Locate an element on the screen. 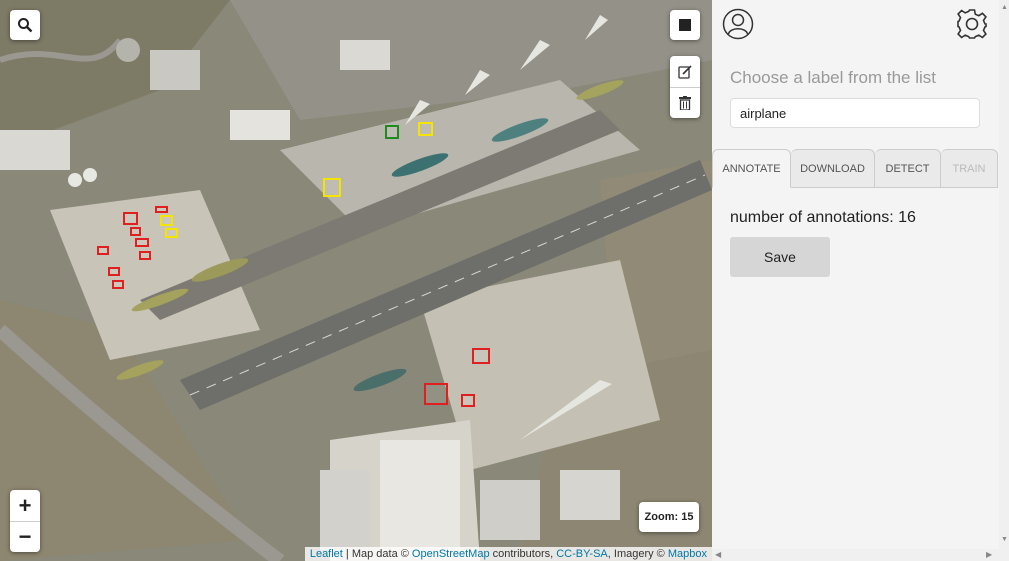  tab-bar: ANNOTATE DOWNLOAD DETECT TRAIN is located at coordinates (855, 168).